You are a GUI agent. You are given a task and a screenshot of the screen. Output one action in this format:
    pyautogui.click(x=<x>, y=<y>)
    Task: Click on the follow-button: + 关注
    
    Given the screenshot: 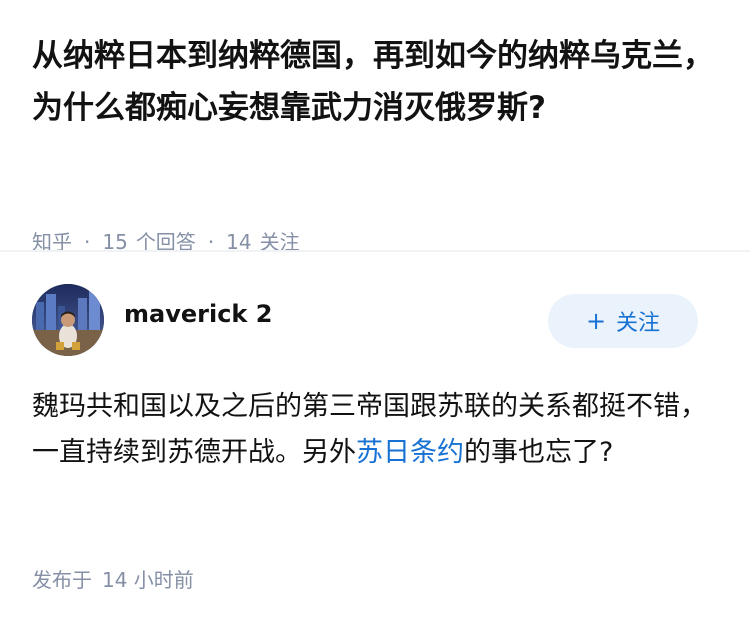 What is the action you would take?
    pyautogui.click(x=623, y=321)
    